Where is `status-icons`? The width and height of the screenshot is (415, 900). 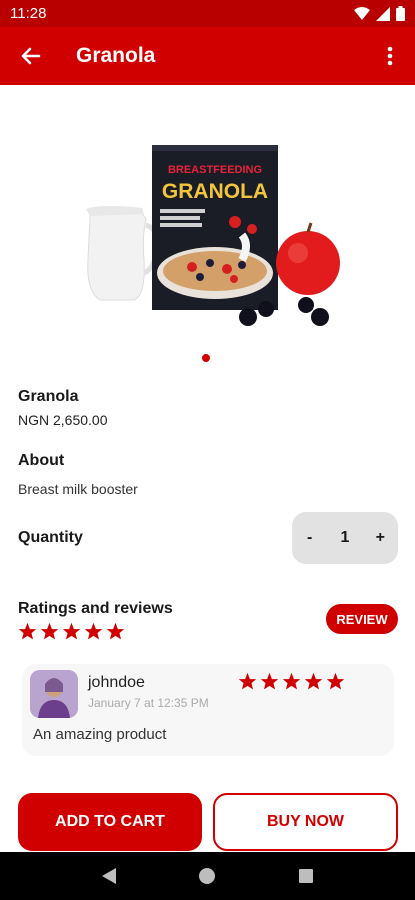
status-icons is located at coordinates (379, 13).